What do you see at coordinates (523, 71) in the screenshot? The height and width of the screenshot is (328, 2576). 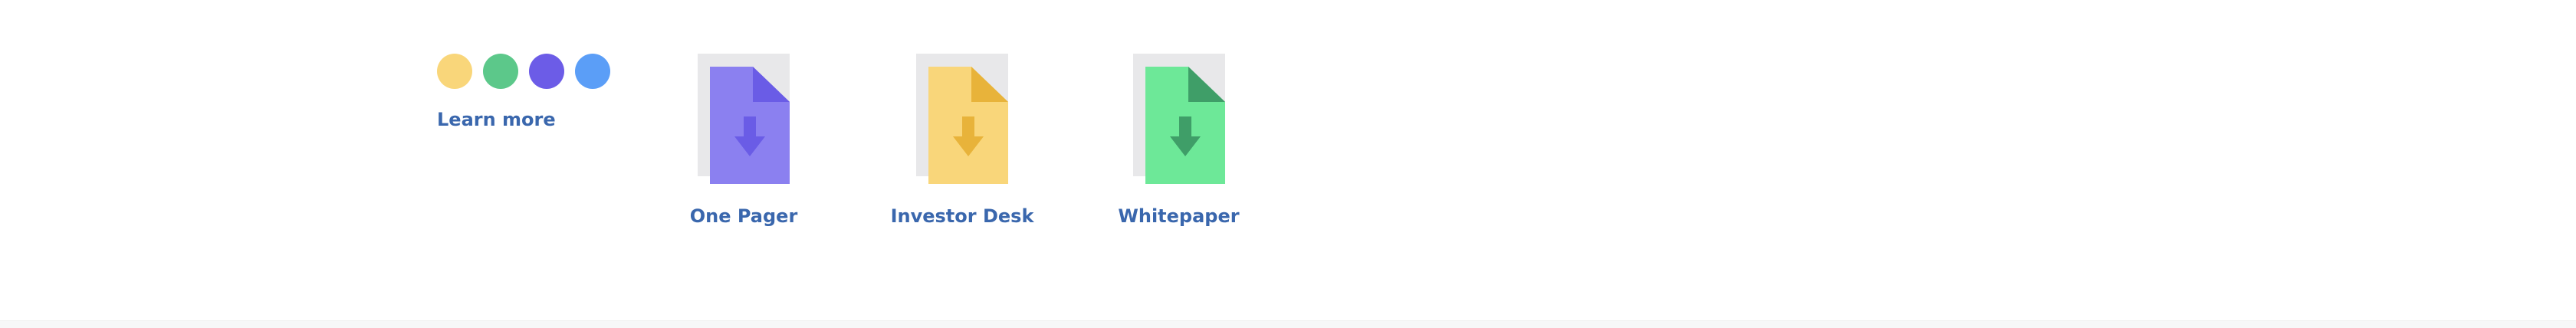 I see `color-dots` at bounding box center [523, 71].